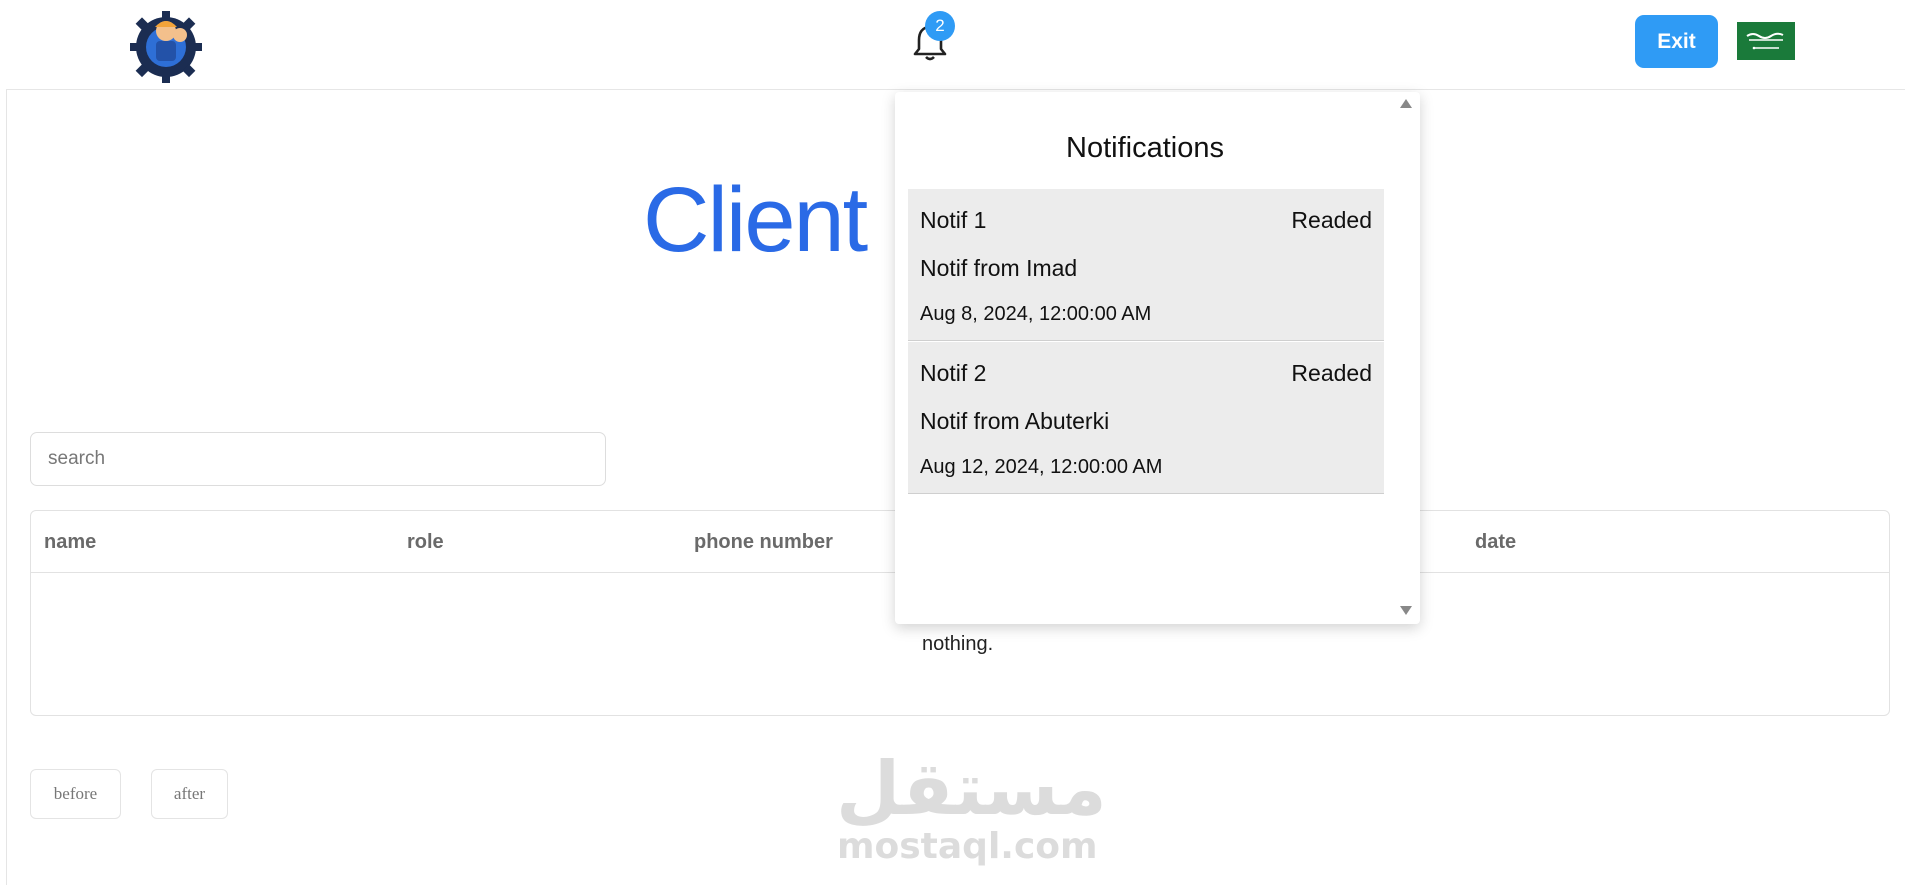 The width and height of the screenshot is (1905, 885). Describe the element at coordinates (1145, 148) in the screenshot. I see `notifications-title: Notifications` at that location.